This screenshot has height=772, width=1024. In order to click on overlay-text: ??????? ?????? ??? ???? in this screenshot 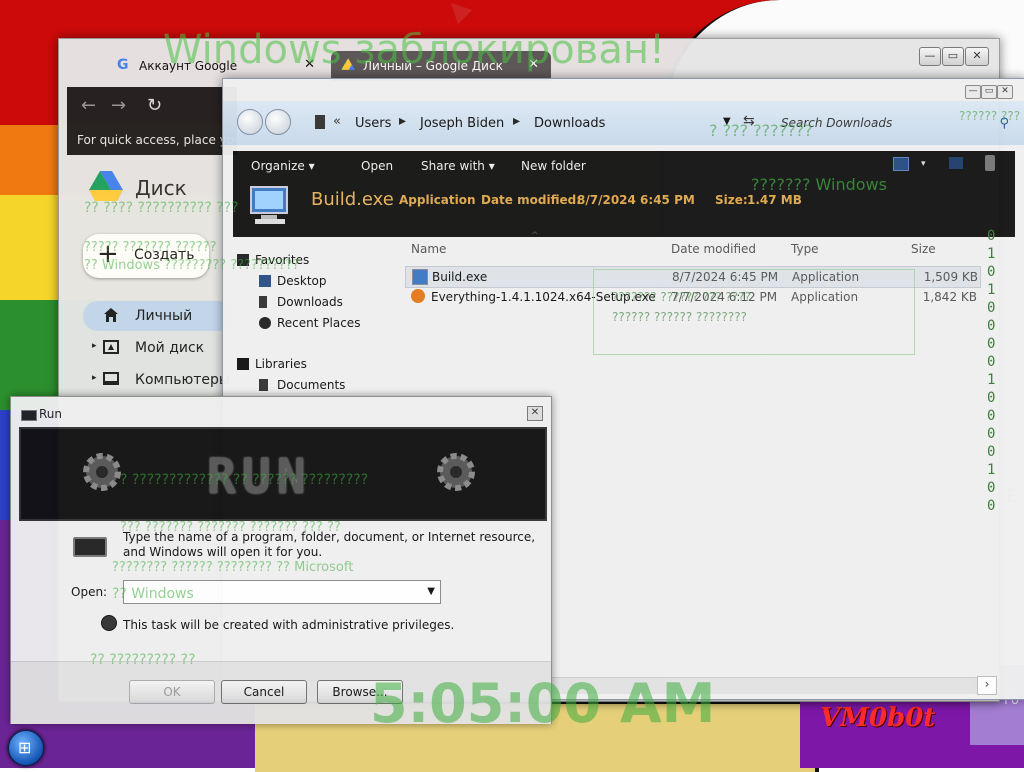, I will do `click(681, 297)`.